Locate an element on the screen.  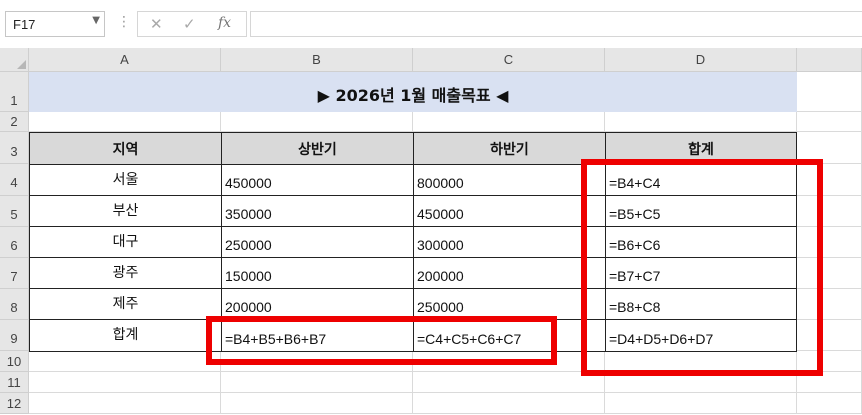
column-header-c: C is located at coordinates (509, 60).